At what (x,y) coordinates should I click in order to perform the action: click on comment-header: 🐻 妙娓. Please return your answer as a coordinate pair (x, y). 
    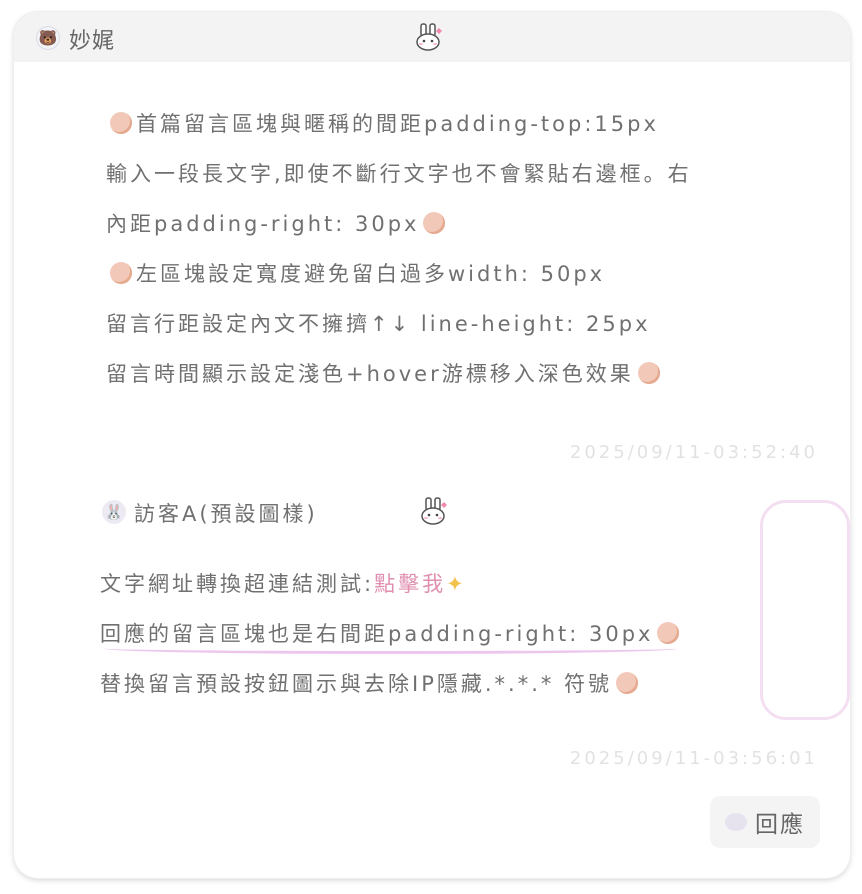
    Looking at the image, I should click on (432, 37).